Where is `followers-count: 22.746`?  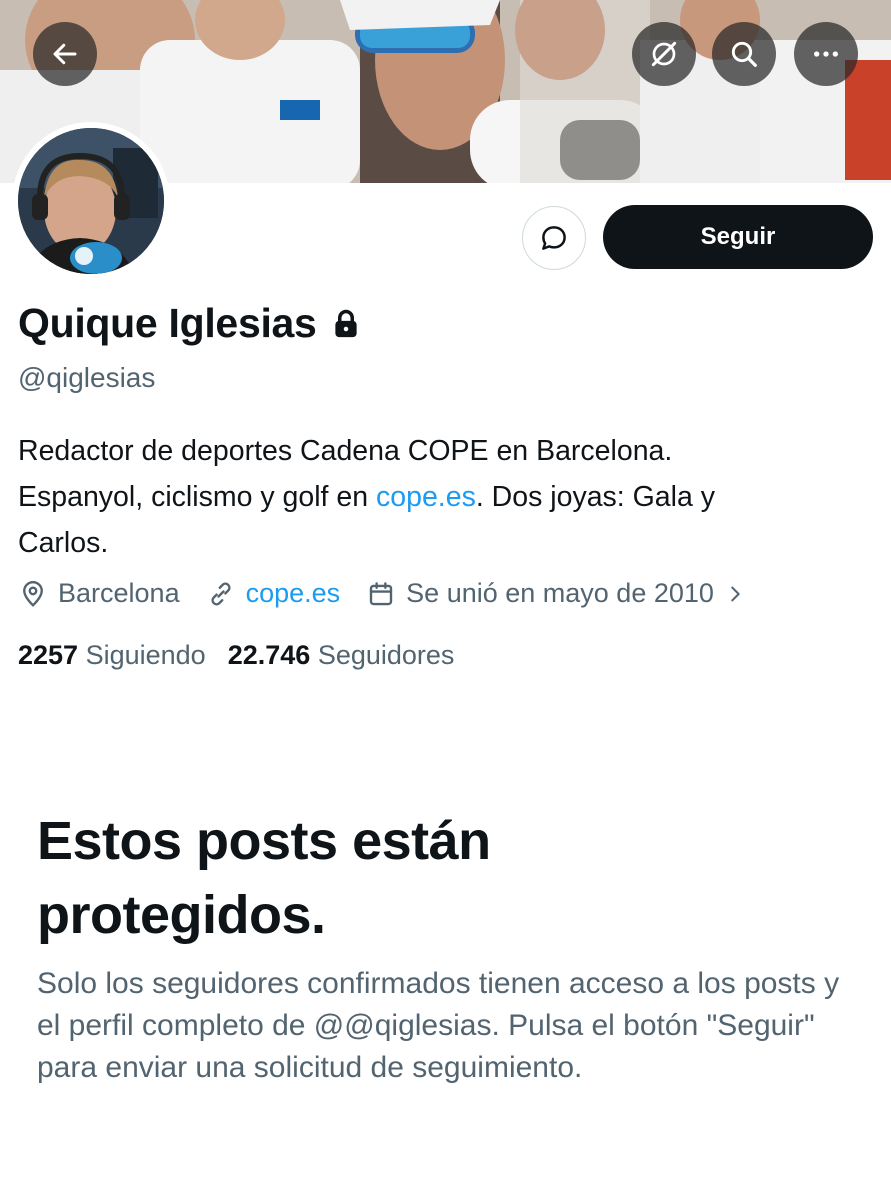 followers-count: 22.746 is located at coordinates (269, 655).